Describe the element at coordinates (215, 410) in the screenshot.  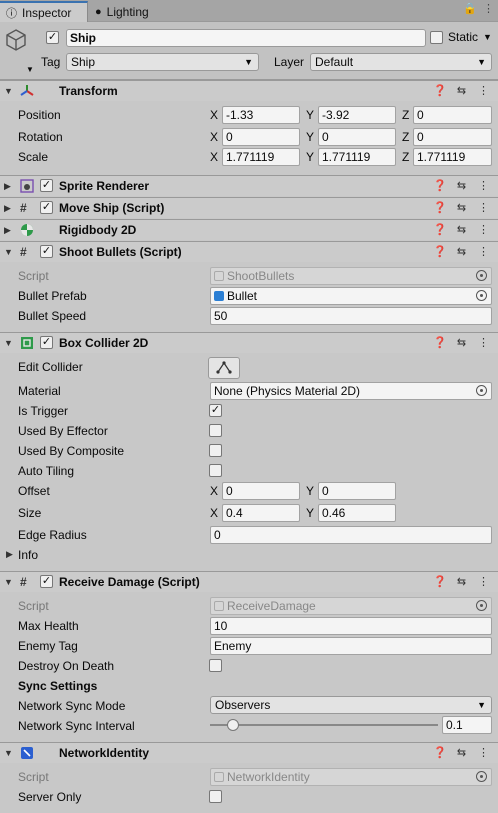
I see `is-trigger-checkbox: ✓` at that location.